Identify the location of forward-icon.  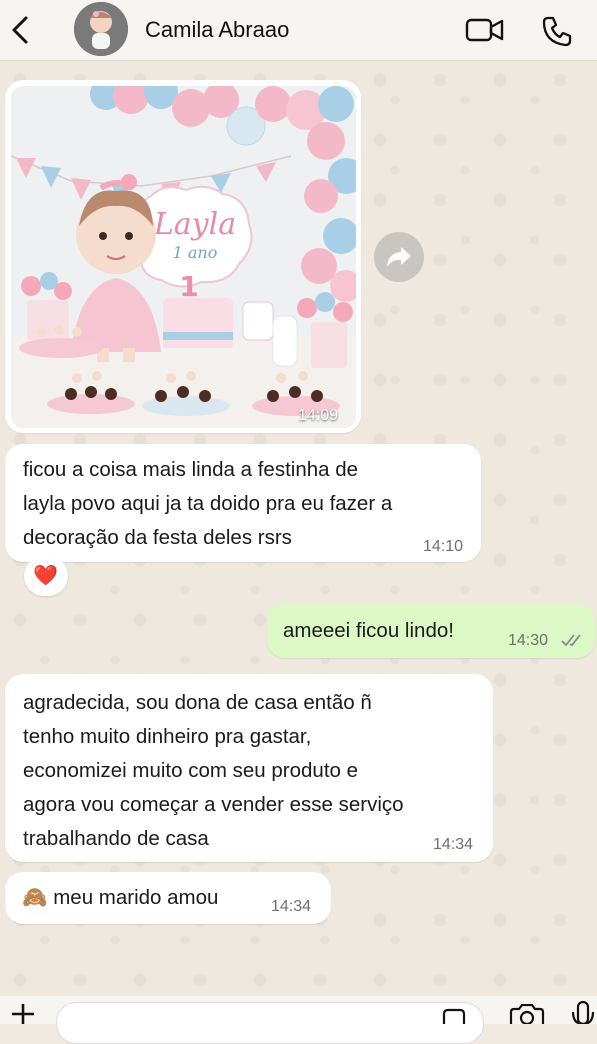
(399, 257).